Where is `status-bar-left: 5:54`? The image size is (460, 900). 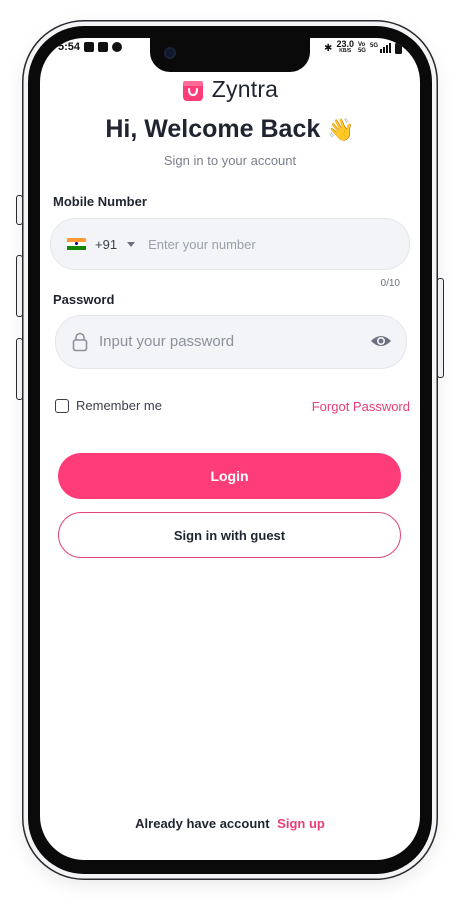 status-bar-left: 5:54 is located at coordinates (90, 47).